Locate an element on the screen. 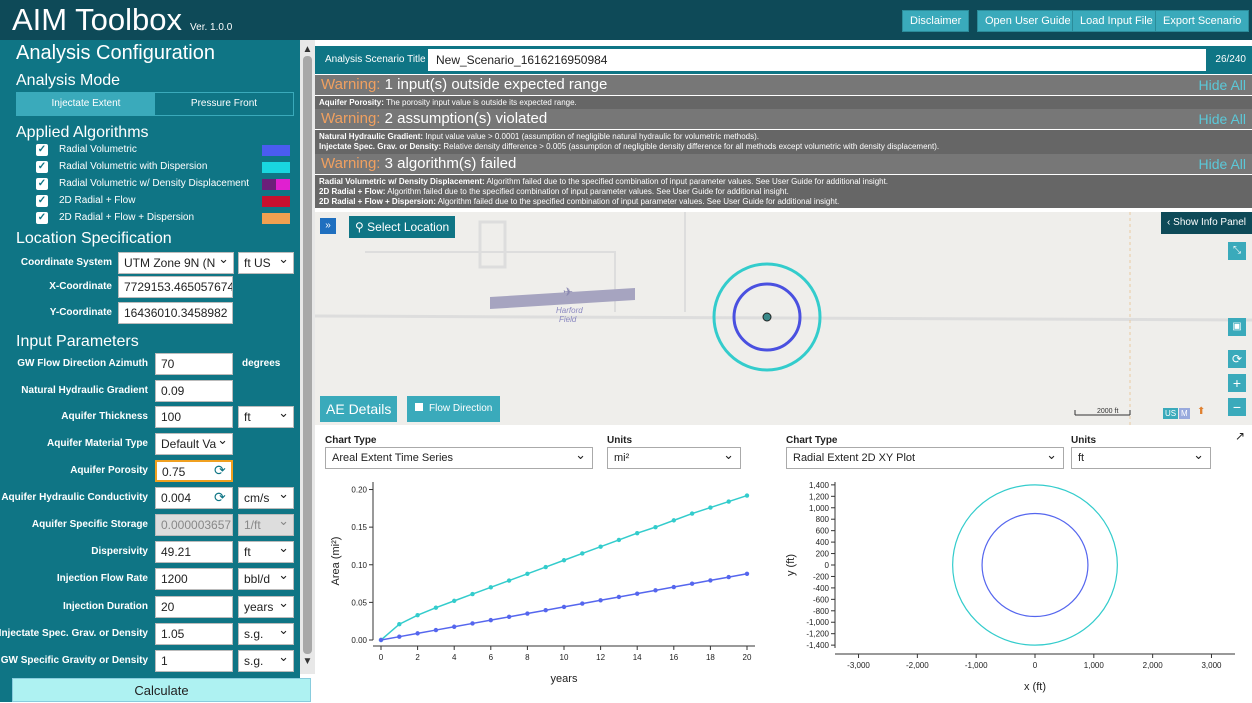 The height and width of the screenshot is (703, 1252). expand-chart-icon: ↗ is located at coordinates (1240, 436).